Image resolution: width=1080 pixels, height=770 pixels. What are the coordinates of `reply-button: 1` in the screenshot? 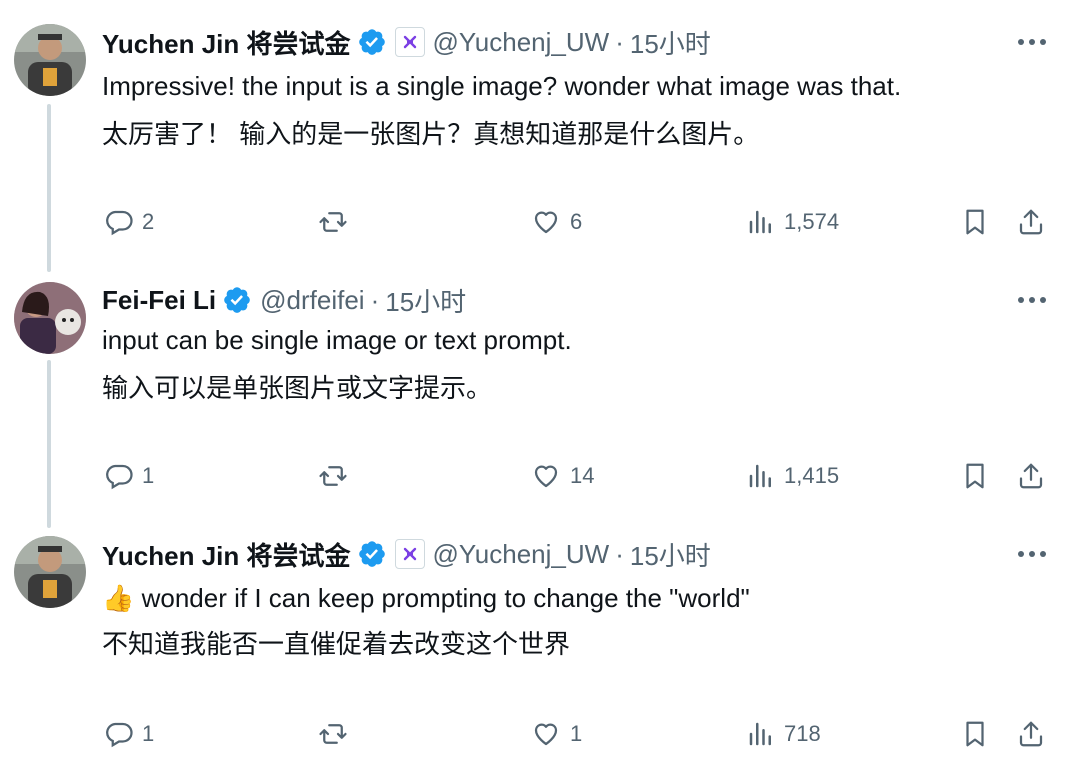 It's located at (129, 734).